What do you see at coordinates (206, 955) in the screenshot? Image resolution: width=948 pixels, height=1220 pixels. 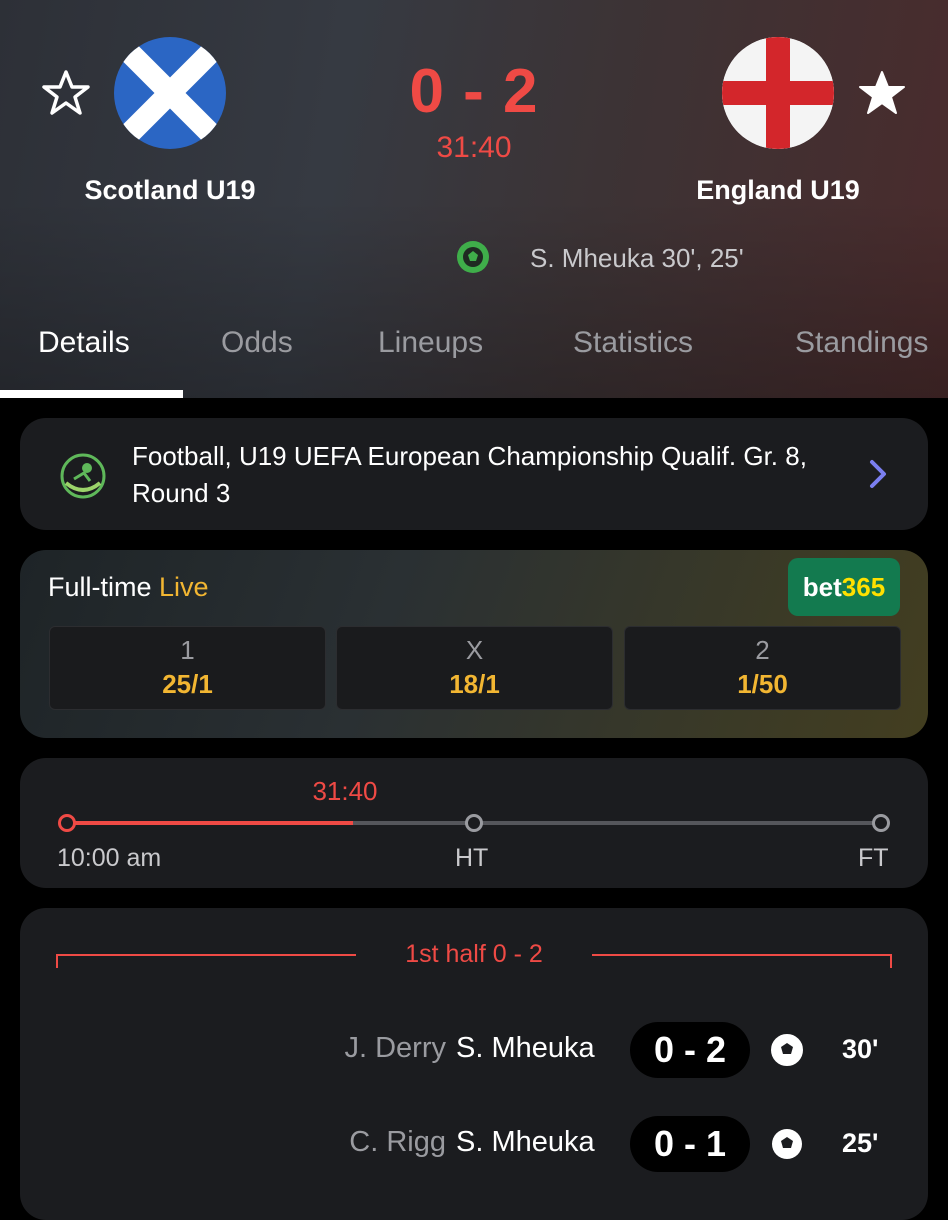 I see `half-divider-left` at bounding box center [206, 955].